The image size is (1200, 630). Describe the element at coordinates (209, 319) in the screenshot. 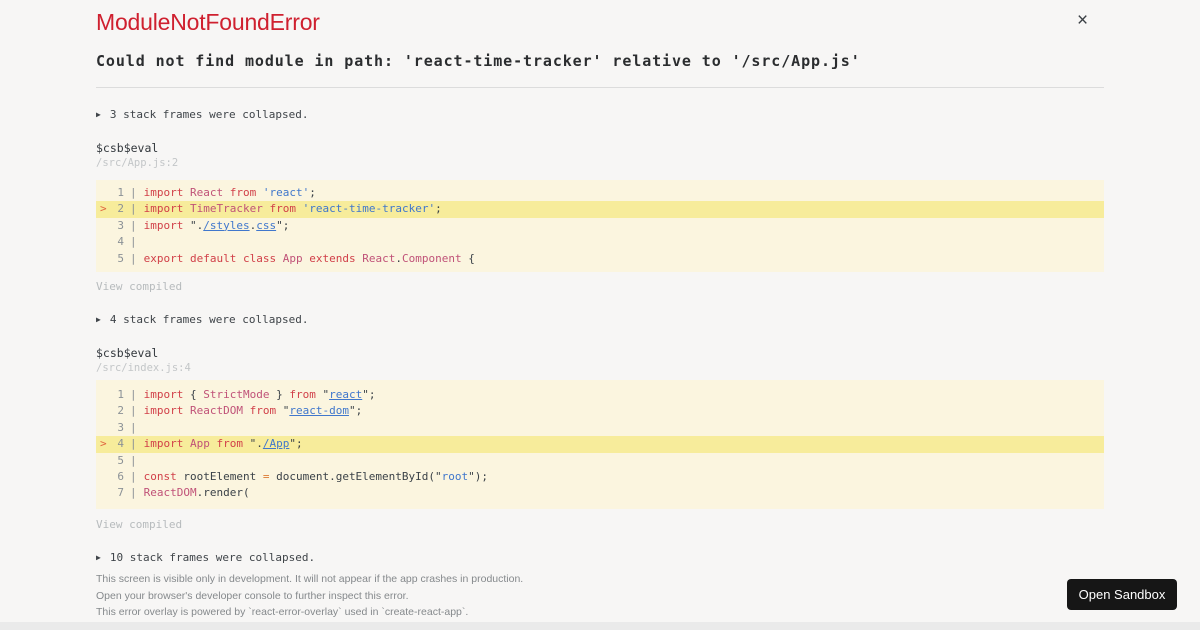

I see `collapsed-frames-label: 4 stack frames were collapsed.` at that location.